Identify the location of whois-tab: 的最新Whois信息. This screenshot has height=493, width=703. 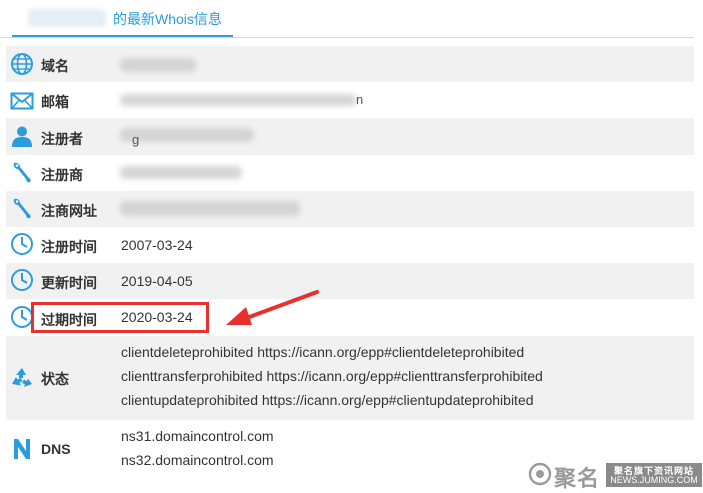
(122, 18).